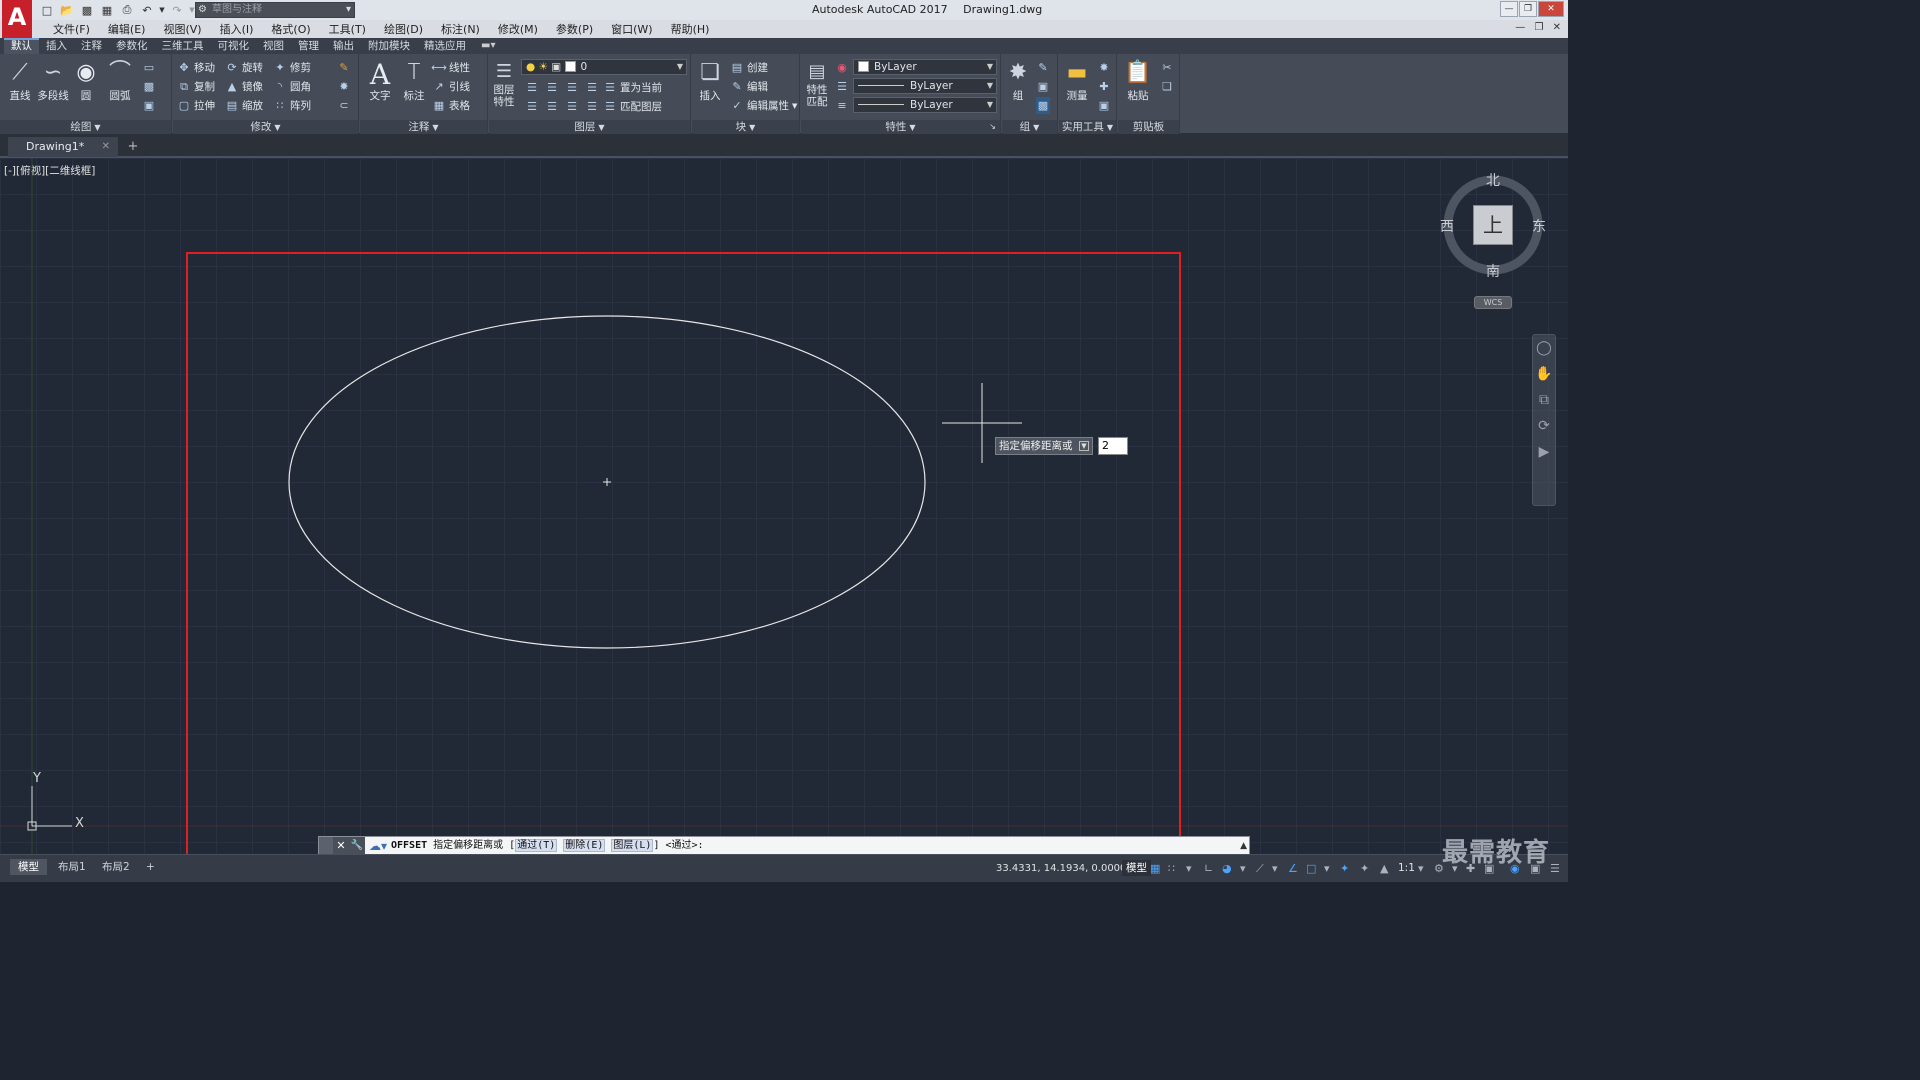 This screenshot has width=1920, height=1080. I want to click on ortho-icon: ∟, so click(1208, 868).